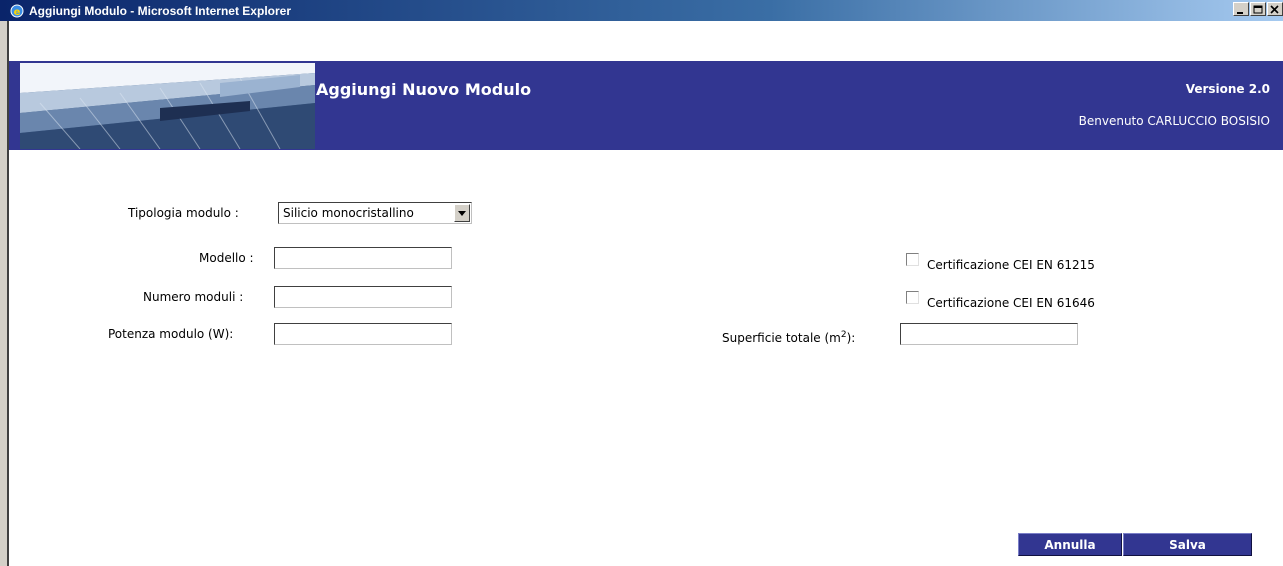  What do you see at coordinates (363, 258) in the screenshot?
I see `modello-input` at bounding box center [363, 258].